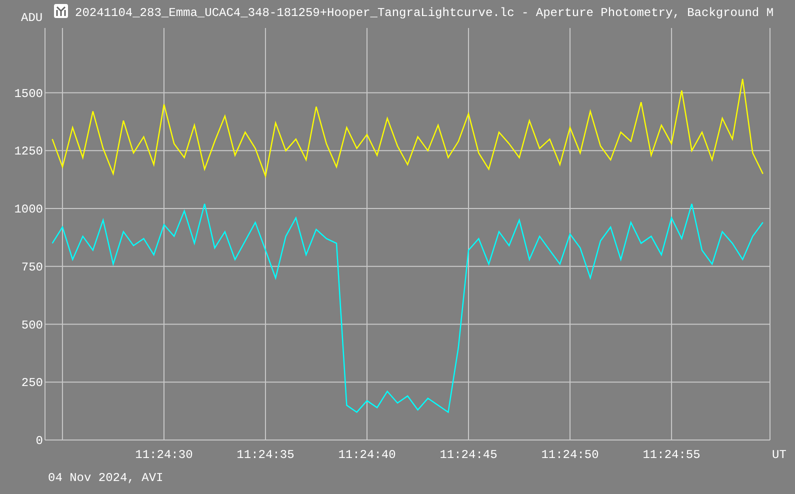 Image resolution: width=795 pixels, height=494 pixels. Describe the element at coordinates (32, 267) in the screenshot. I see `y-tick-label: 750` at that location.